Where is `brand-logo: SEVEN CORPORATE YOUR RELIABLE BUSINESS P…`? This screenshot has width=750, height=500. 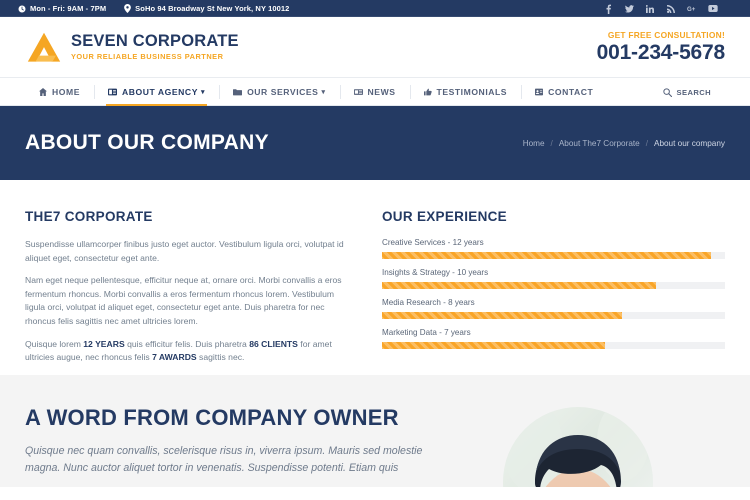
brand-logo: SEVEN CORPORATE YOUR RELIABLE BUSINESS P… is located at coordinates (132, 48).